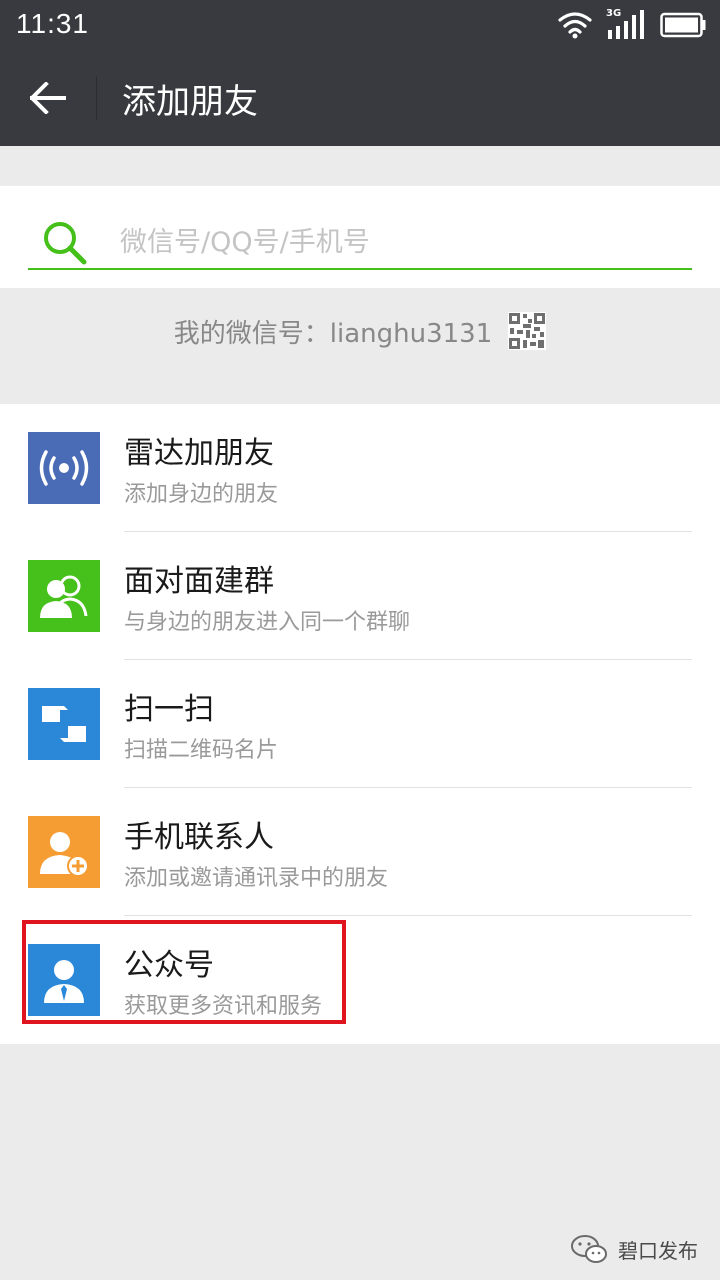 The width and height of the screenshot is (720, 1280). I want to click on wifi-icon, so click(575, 25).